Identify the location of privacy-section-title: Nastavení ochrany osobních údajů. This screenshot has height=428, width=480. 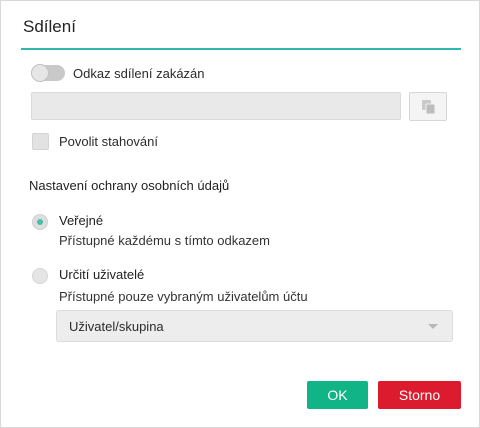
(129, 185).